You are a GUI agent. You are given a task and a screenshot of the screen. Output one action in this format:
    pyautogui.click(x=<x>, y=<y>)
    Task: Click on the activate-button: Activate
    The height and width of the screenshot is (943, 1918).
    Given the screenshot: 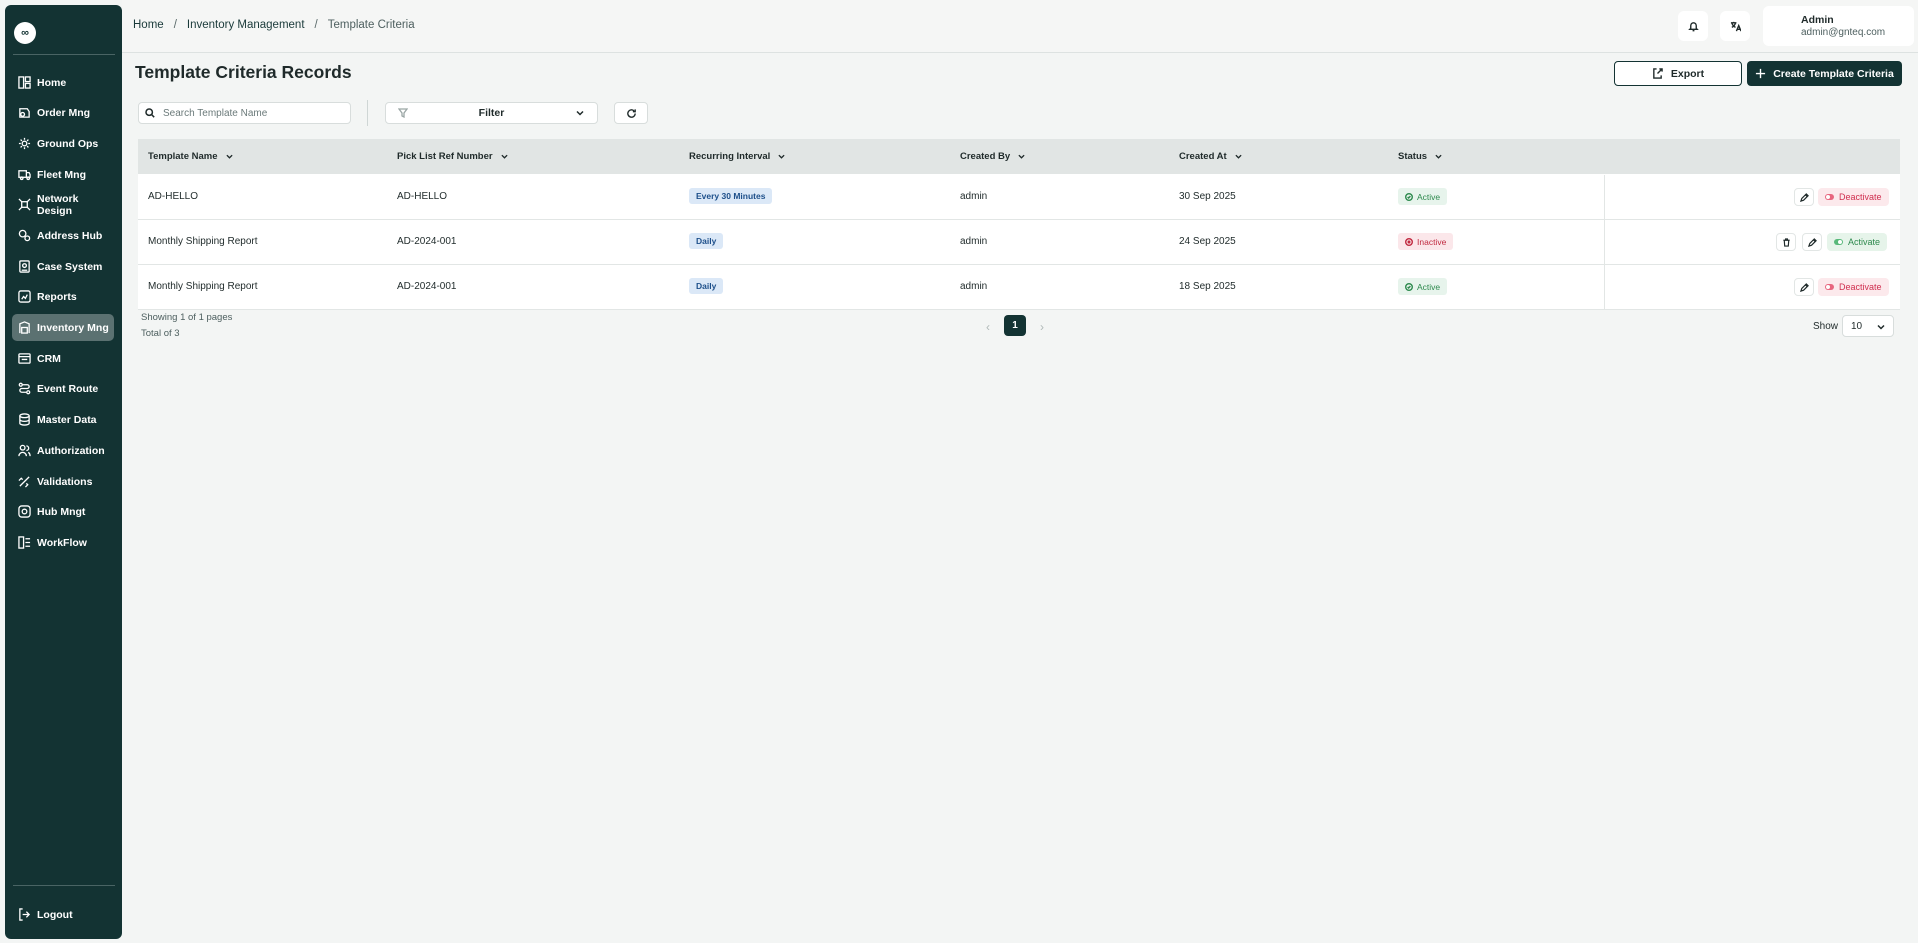 What is the action you would take?
    pyautogui.click(x=1857, y=242)
    